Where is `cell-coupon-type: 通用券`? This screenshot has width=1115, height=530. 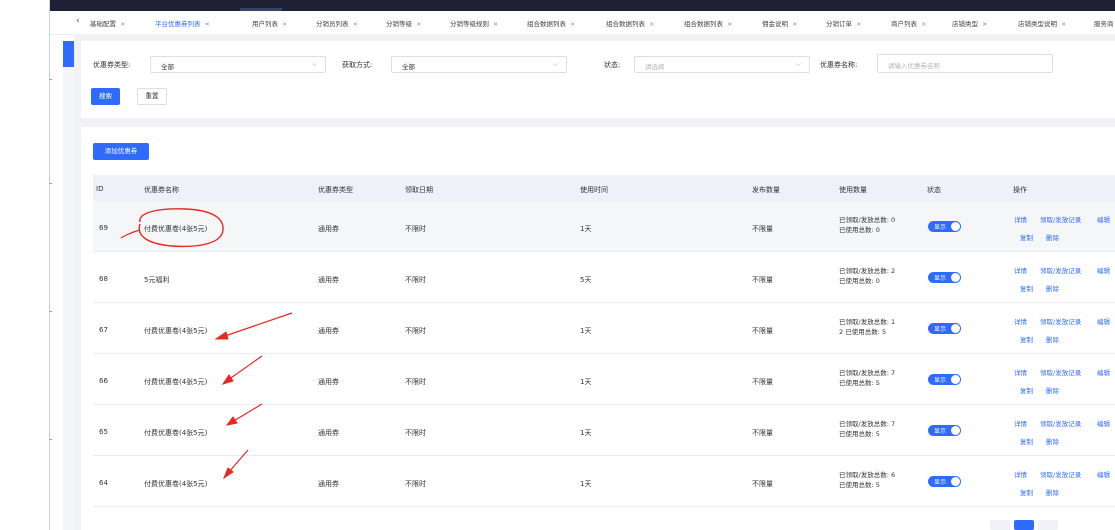 cell-coupon-type: 通用券 is located at coordinates (328, 229).